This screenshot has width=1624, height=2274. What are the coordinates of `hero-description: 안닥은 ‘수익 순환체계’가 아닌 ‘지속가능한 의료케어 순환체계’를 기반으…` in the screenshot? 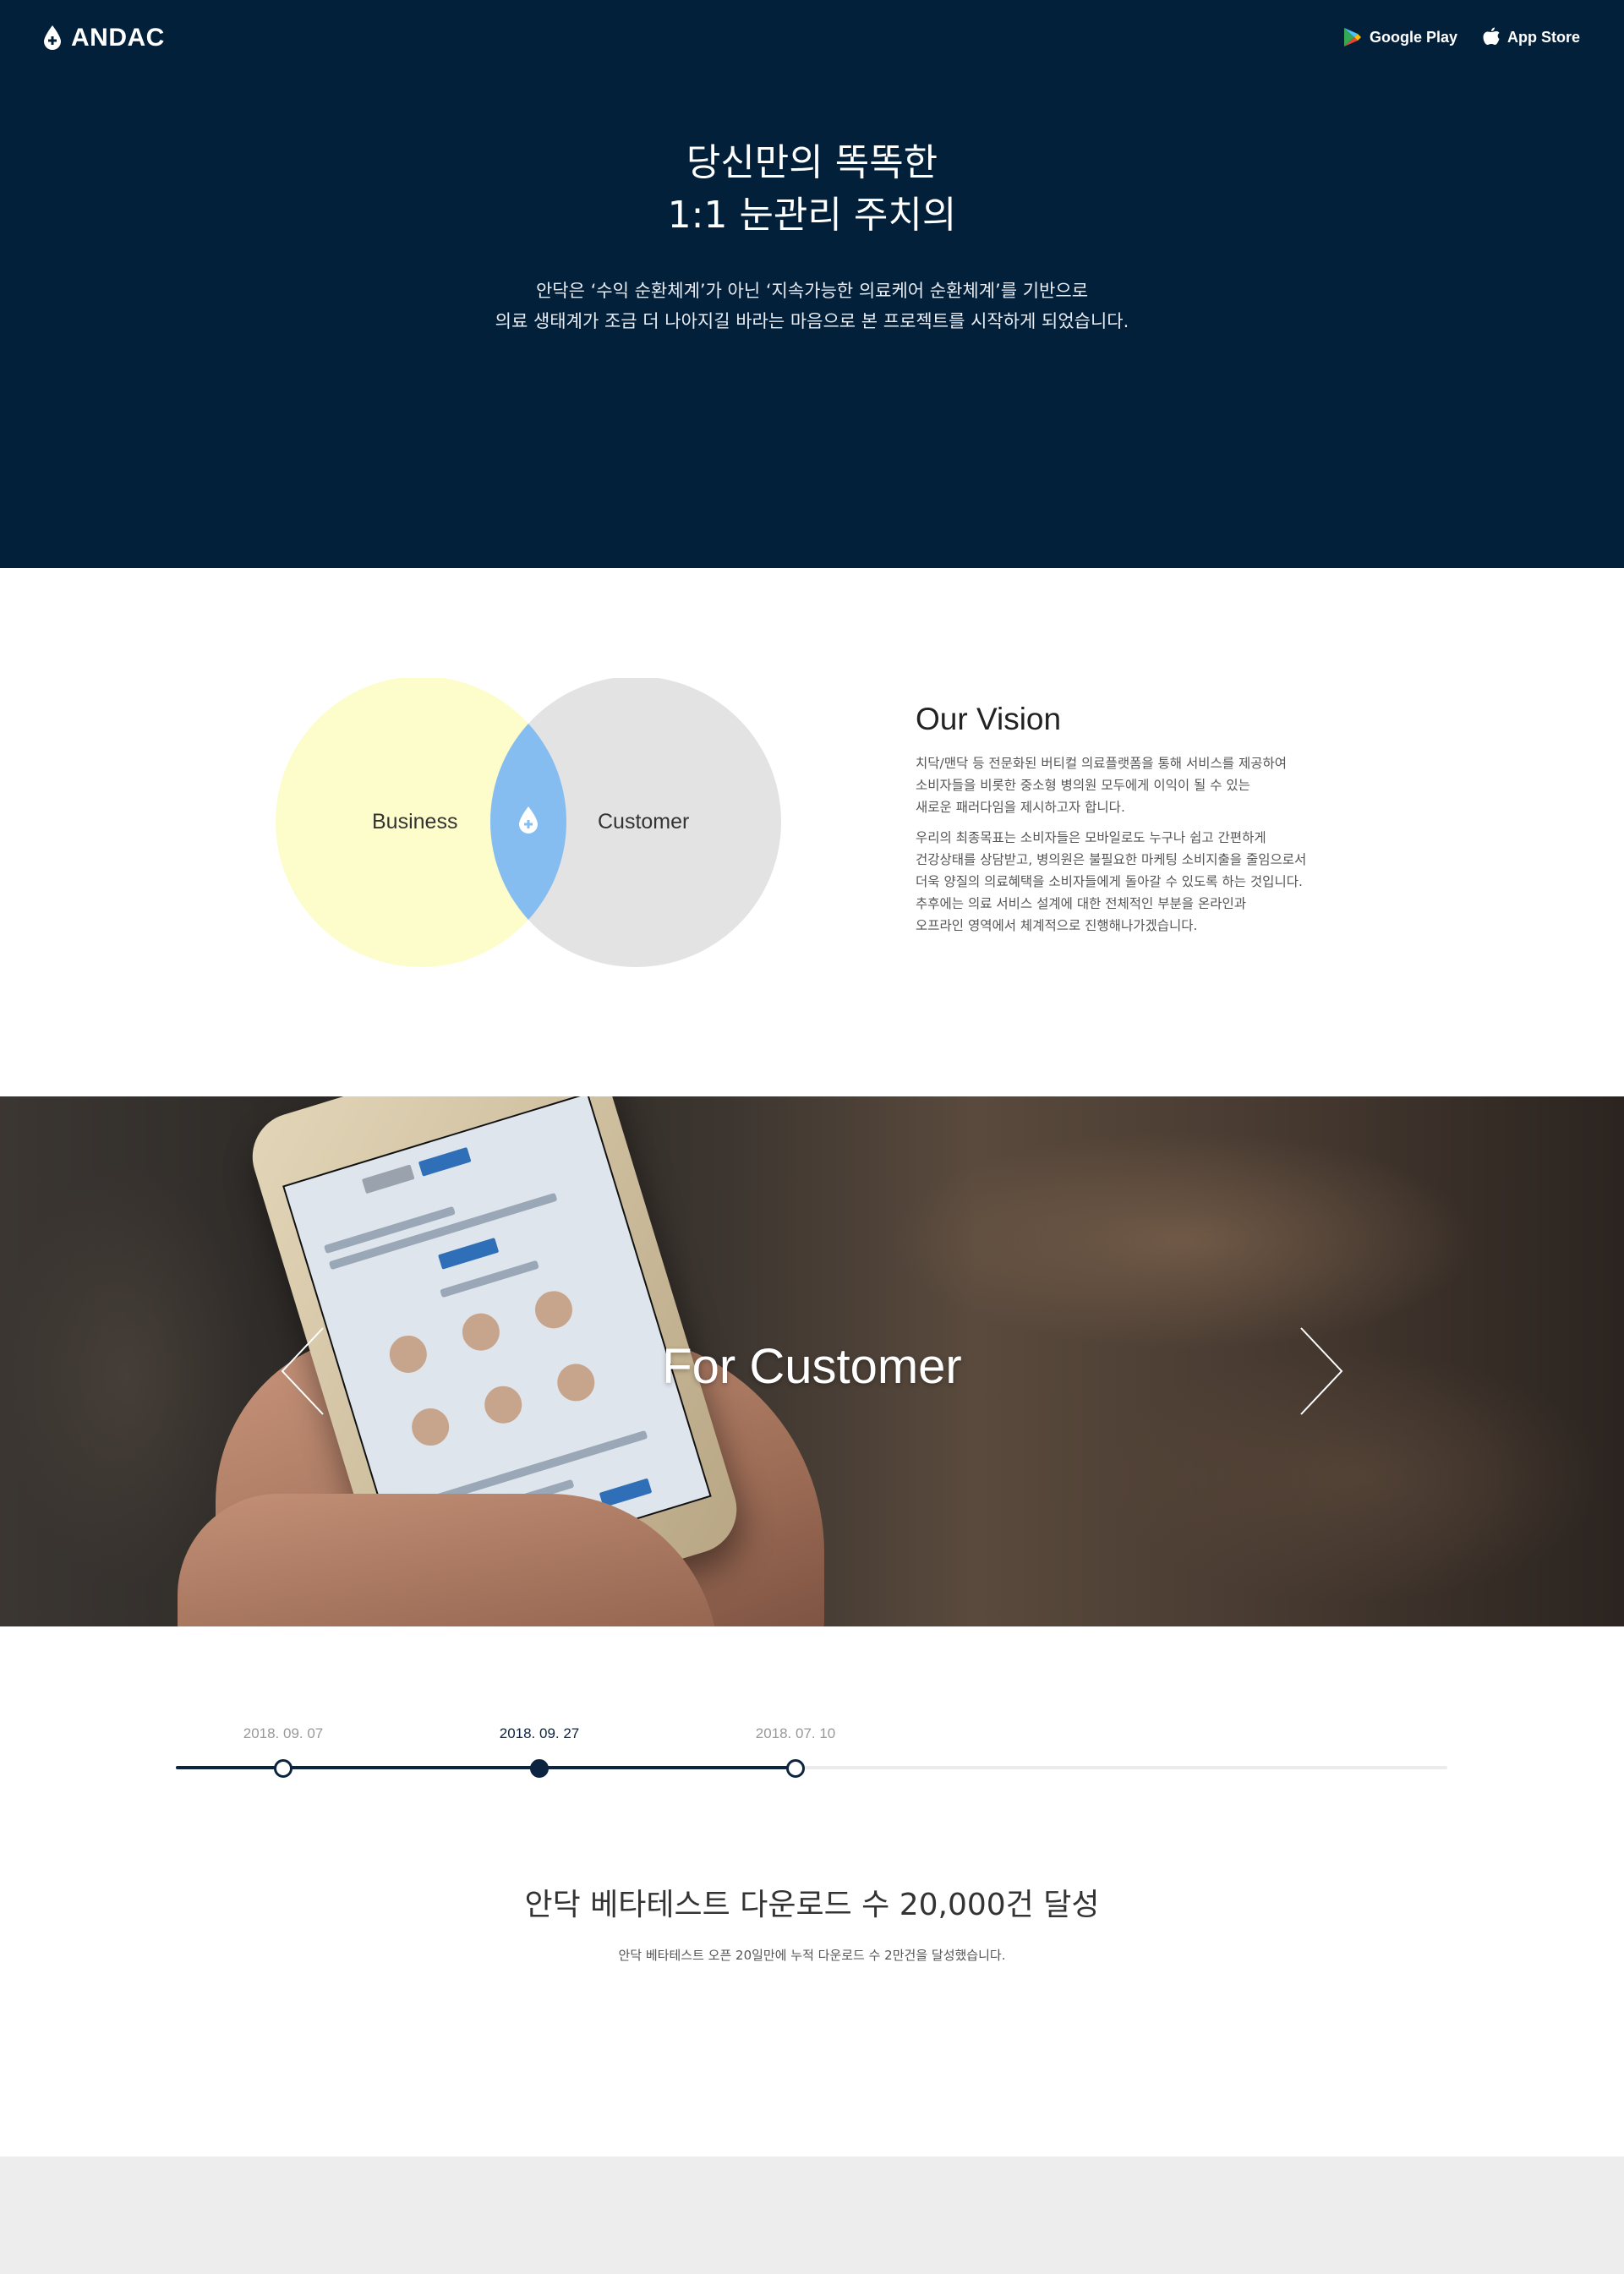 It's located at (812, 306).